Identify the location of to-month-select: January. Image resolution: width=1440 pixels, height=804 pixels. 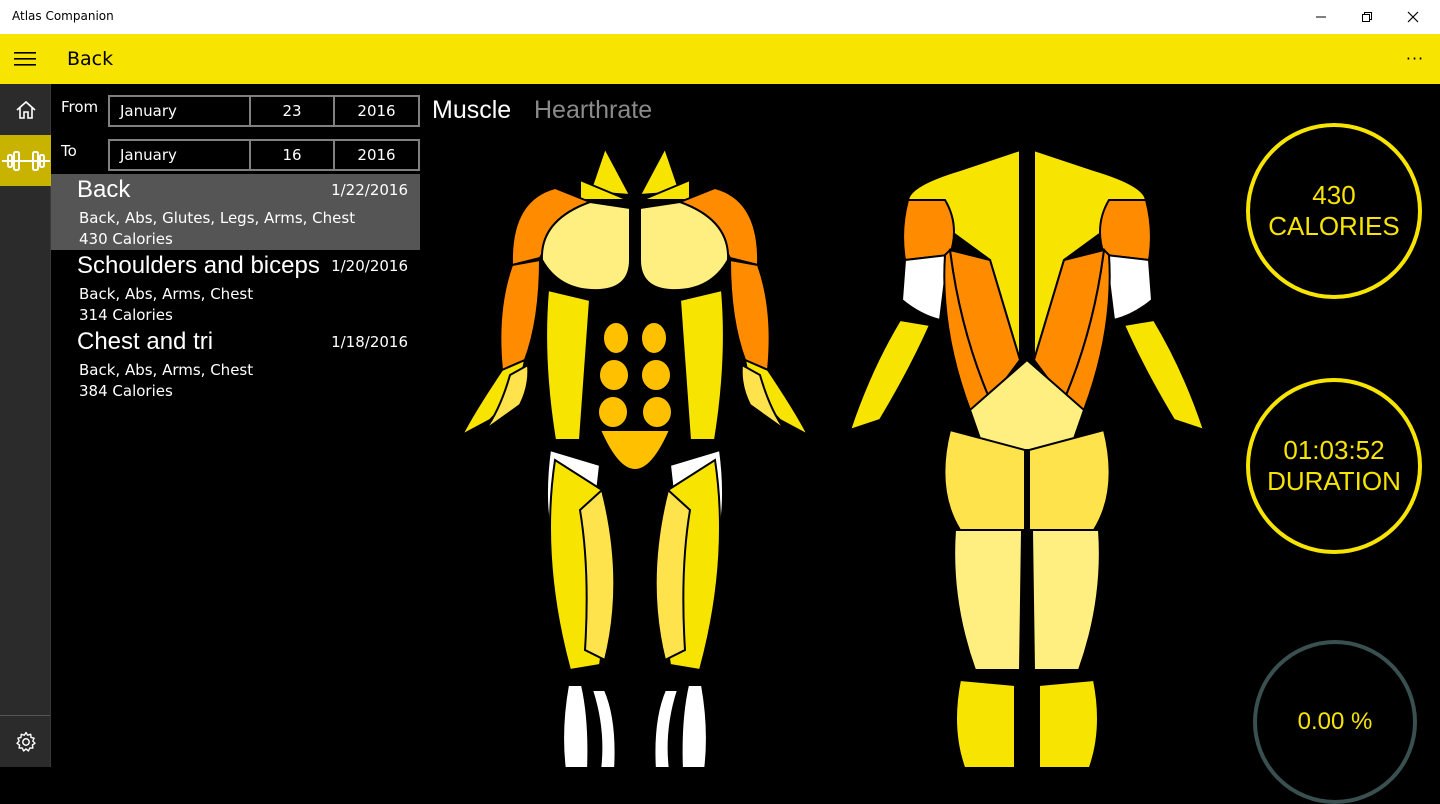
(179, 155).